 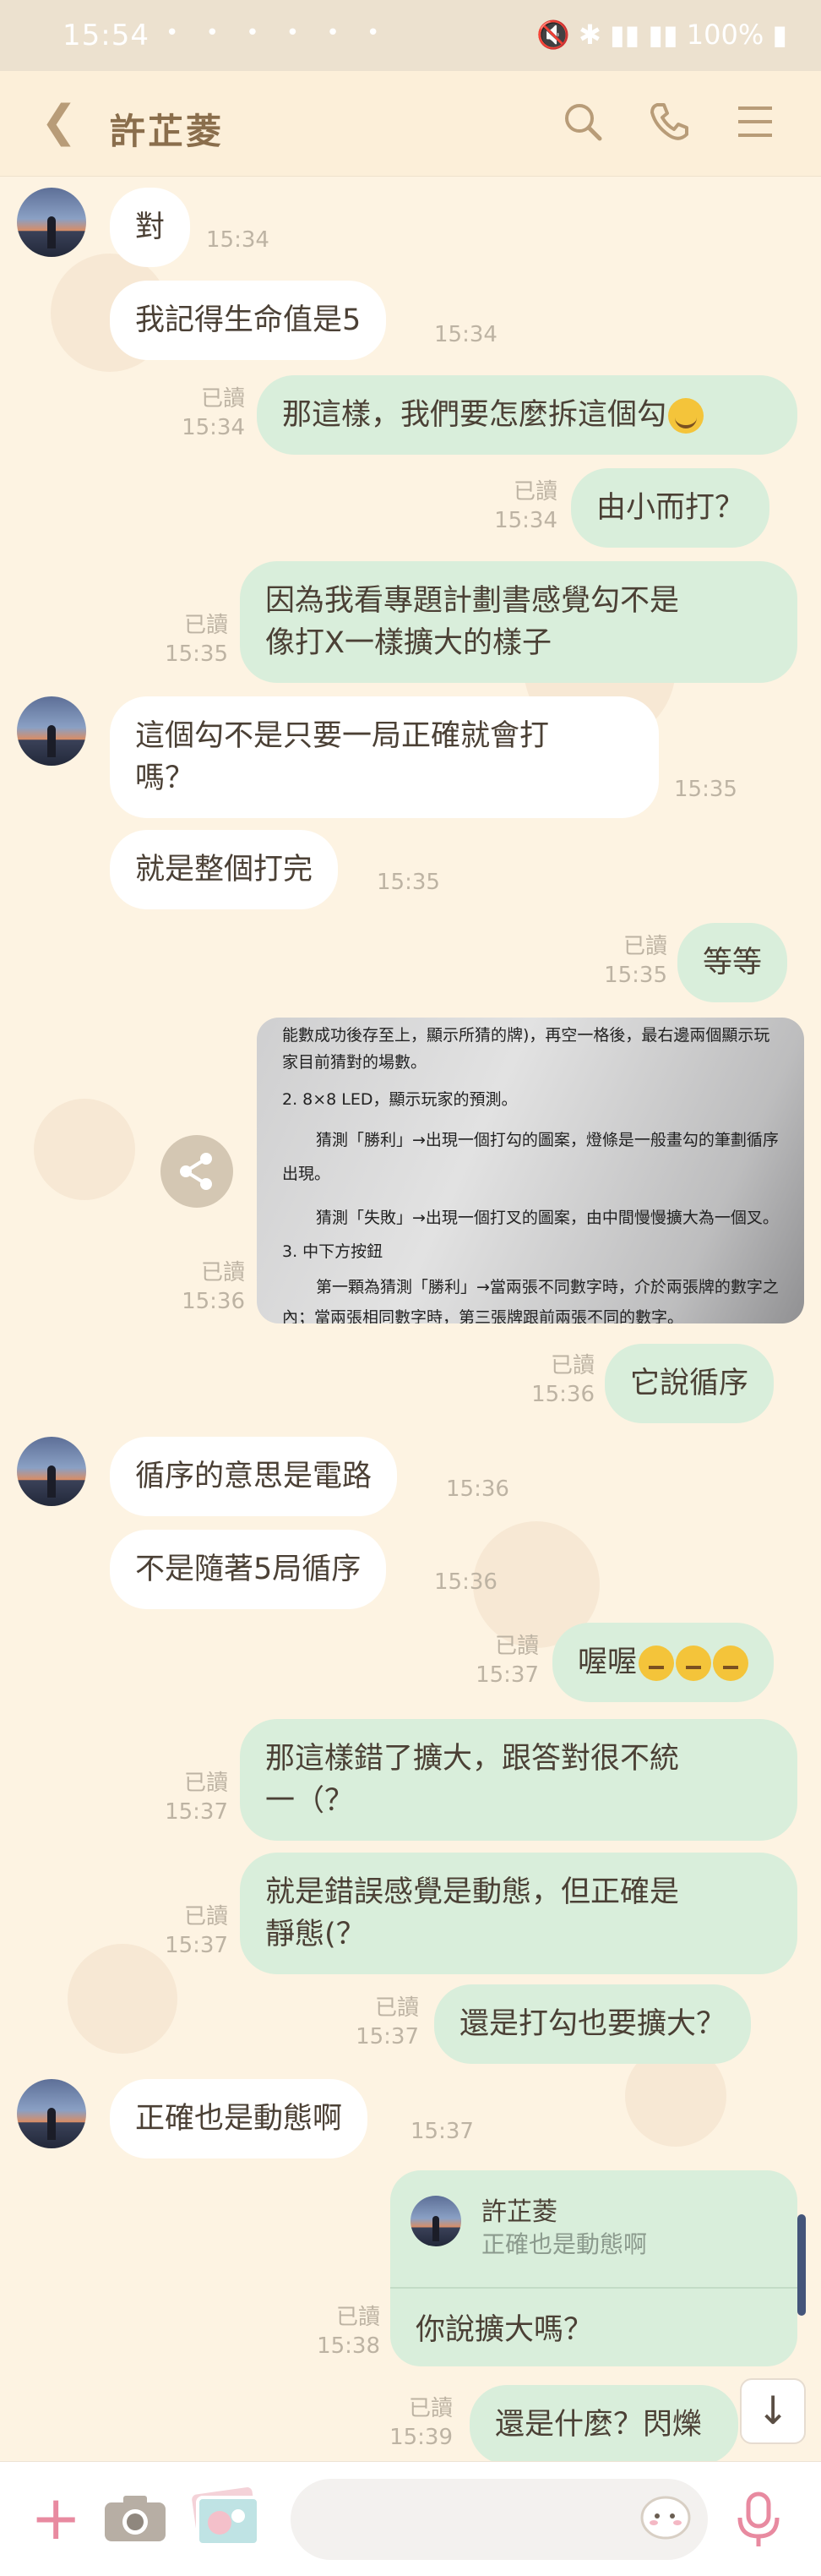 I want to click on input-bar: +, so click(x=410, y=2518).